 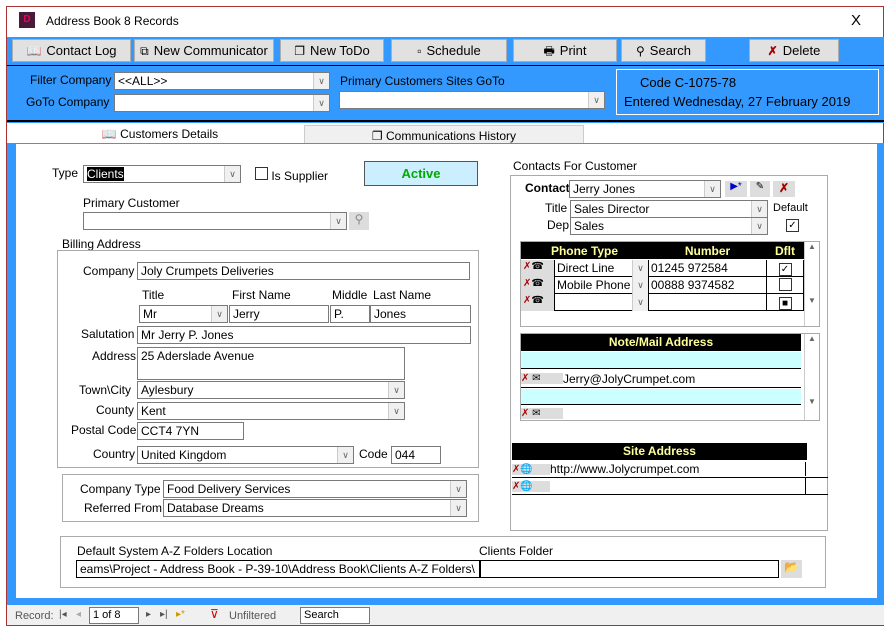 What do you see at coordinates (71, 50) in the screenshot?
I see `contact-log-button: 📖 Contact Log` at bounding box center [71, 50].